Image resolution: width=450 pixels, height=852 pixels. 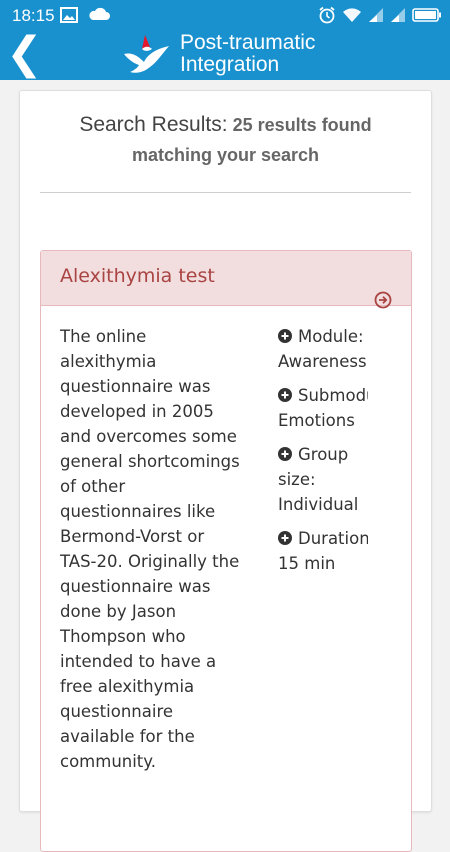 I want to click on meta-value: Individual, so click(x=318, y=504).